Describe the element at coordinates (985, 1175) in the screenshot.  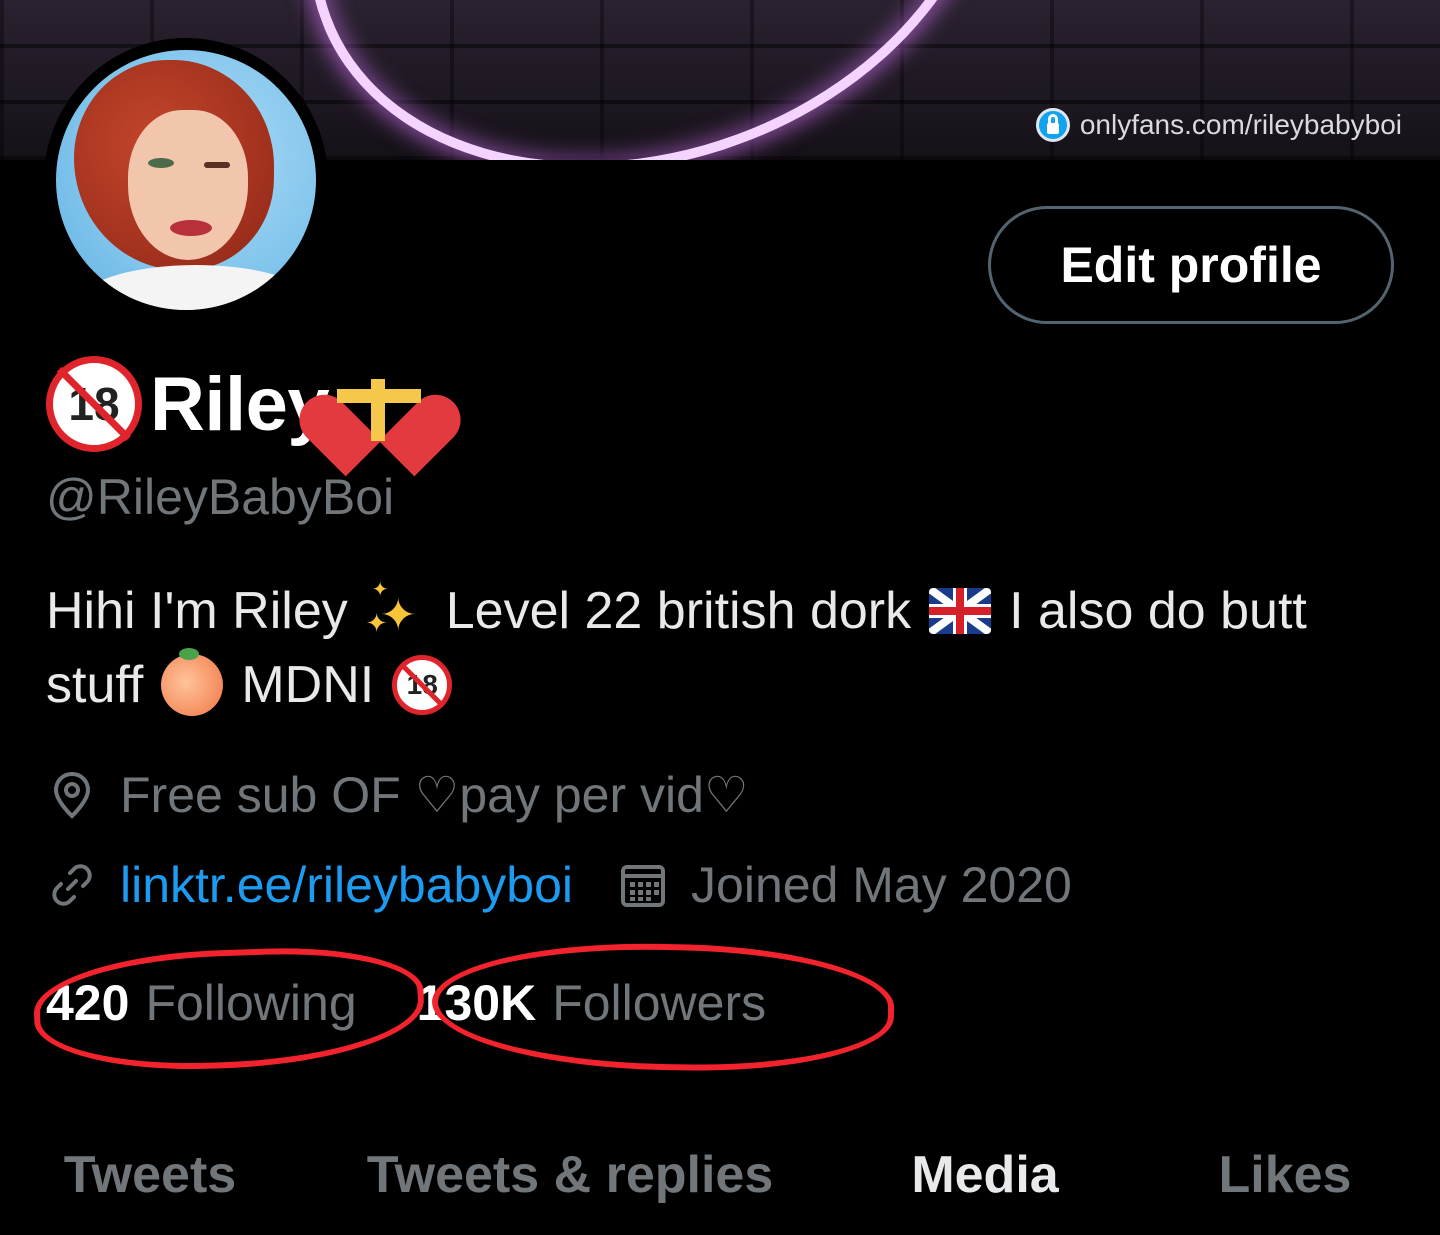
I see `tab-media: Media` at that location.